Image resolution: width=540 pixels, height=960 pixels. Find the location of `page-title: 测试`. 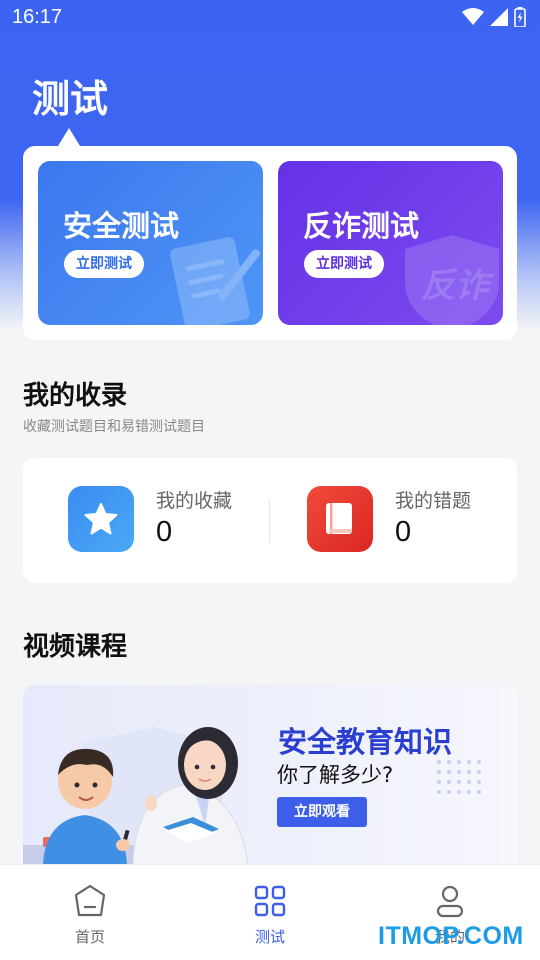

page-title: 测试 is located at coordinates (70, 99).